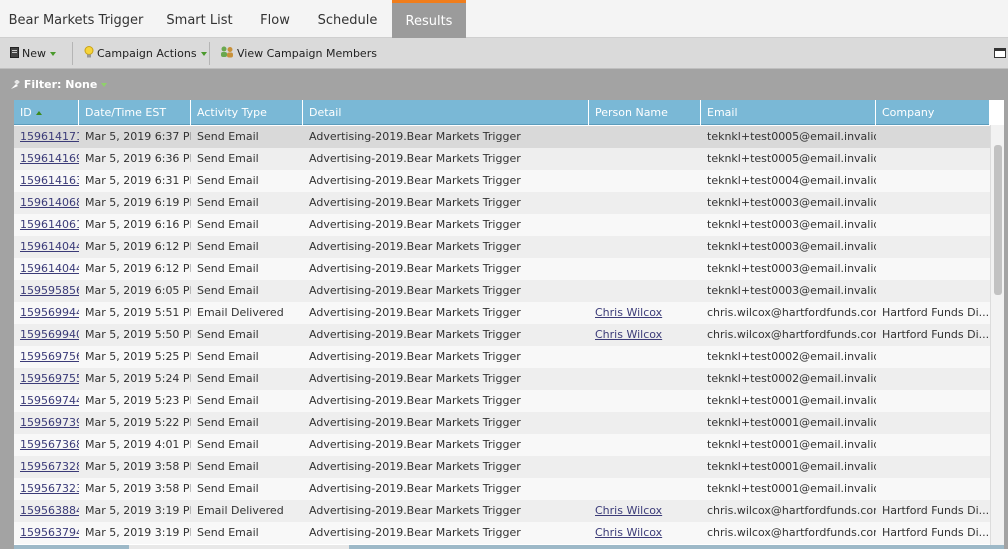  I want to click on filter-dropdown: Filter: None, so click(59, 84).